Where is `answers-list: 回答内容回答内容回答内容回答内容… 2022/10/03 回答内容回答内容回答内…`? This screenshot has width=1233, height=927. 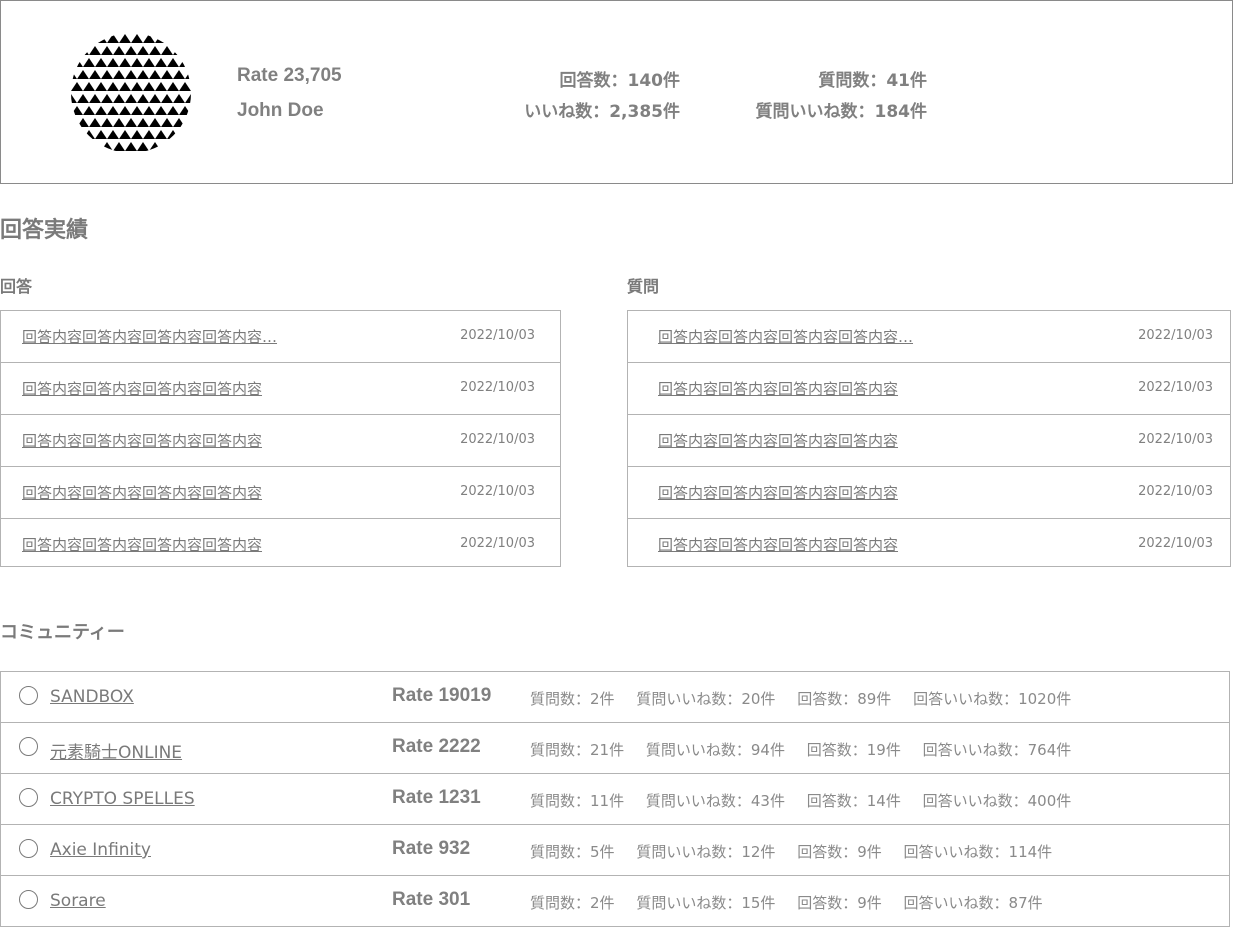
answers-list: 回答内容回答内容回答内容回答内容… 2022/10/03 回答内容回答内容回答内… is located at coordinates (280, 438).